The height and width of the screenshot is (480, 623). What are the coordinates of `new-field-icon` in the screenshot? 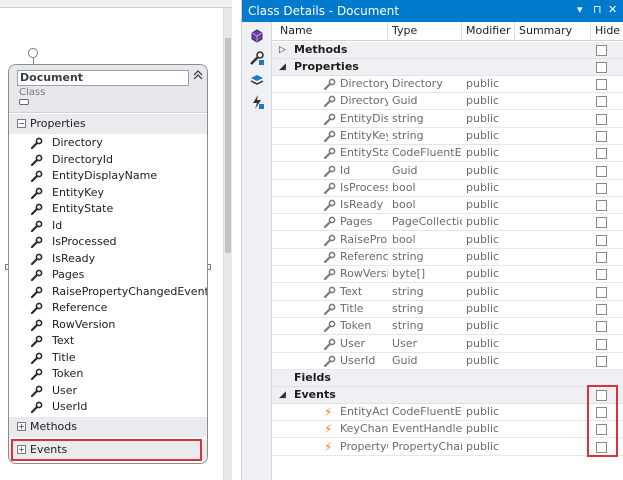 It's located at (257, 80).